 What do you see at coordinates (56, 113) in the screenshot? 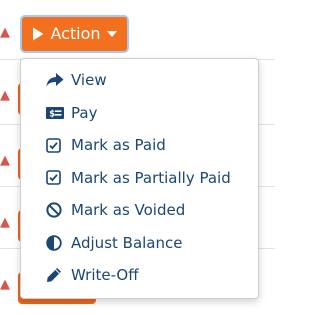
I see `money-bill-icon: $` at bounding box center [56, 113].